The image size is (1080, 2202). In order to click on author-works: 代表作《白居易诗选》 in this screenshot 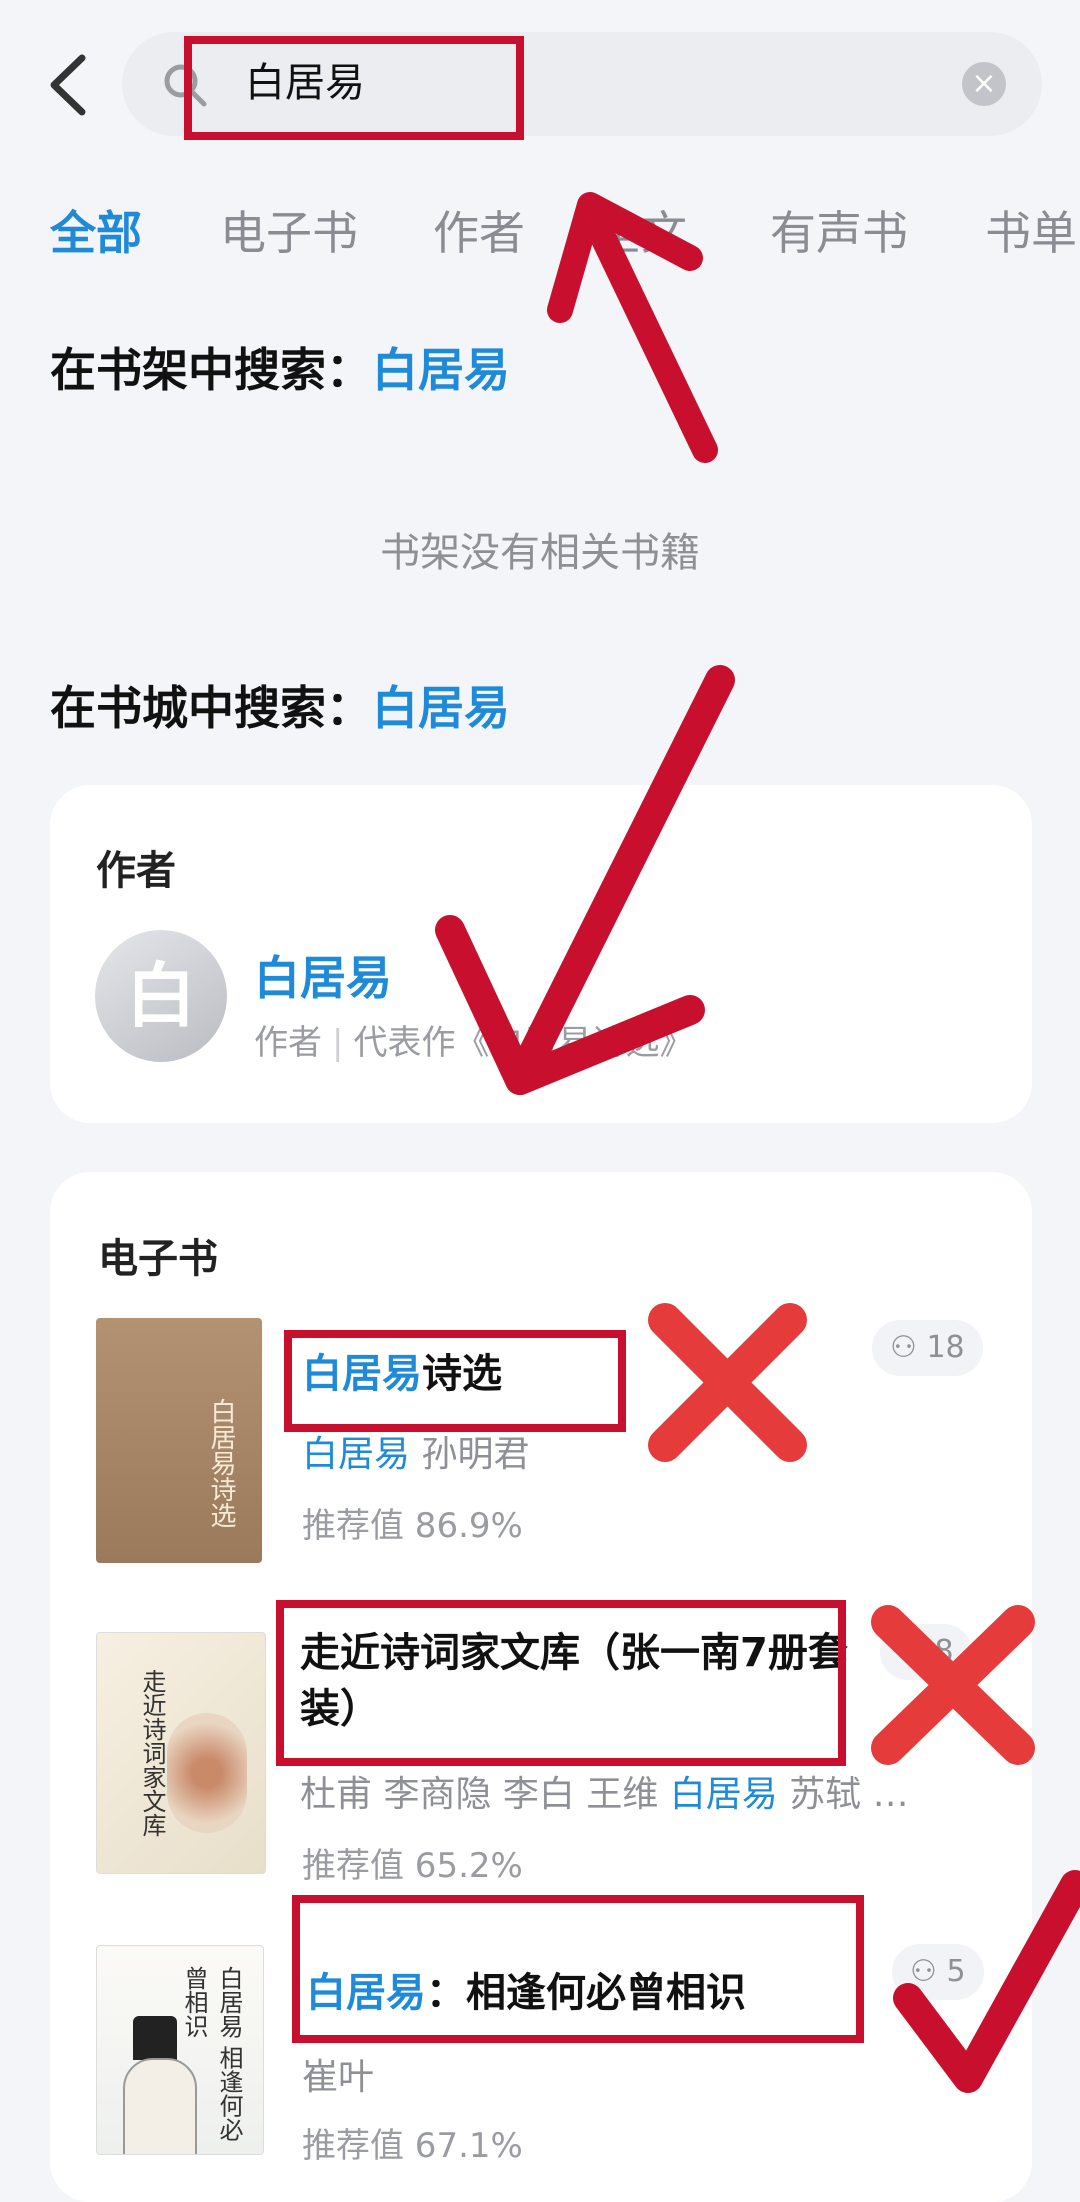, I will do `click(523, 1043)`.